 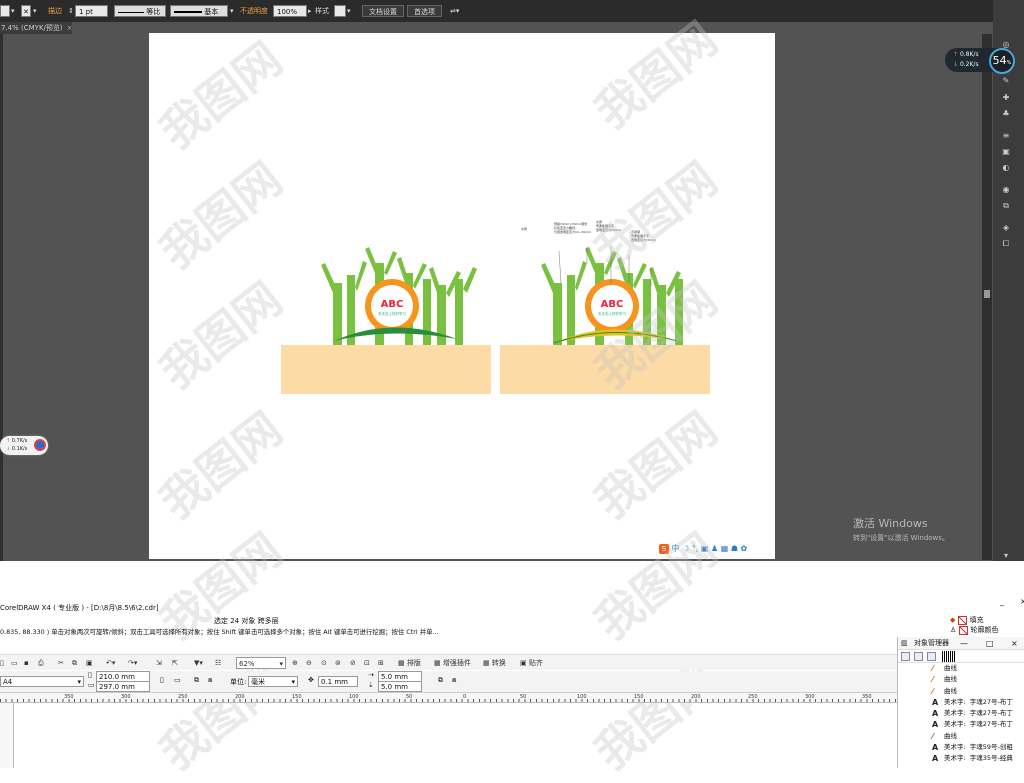 I want to click on document-setup-button: 文档设置, so click(x=383, y=11).